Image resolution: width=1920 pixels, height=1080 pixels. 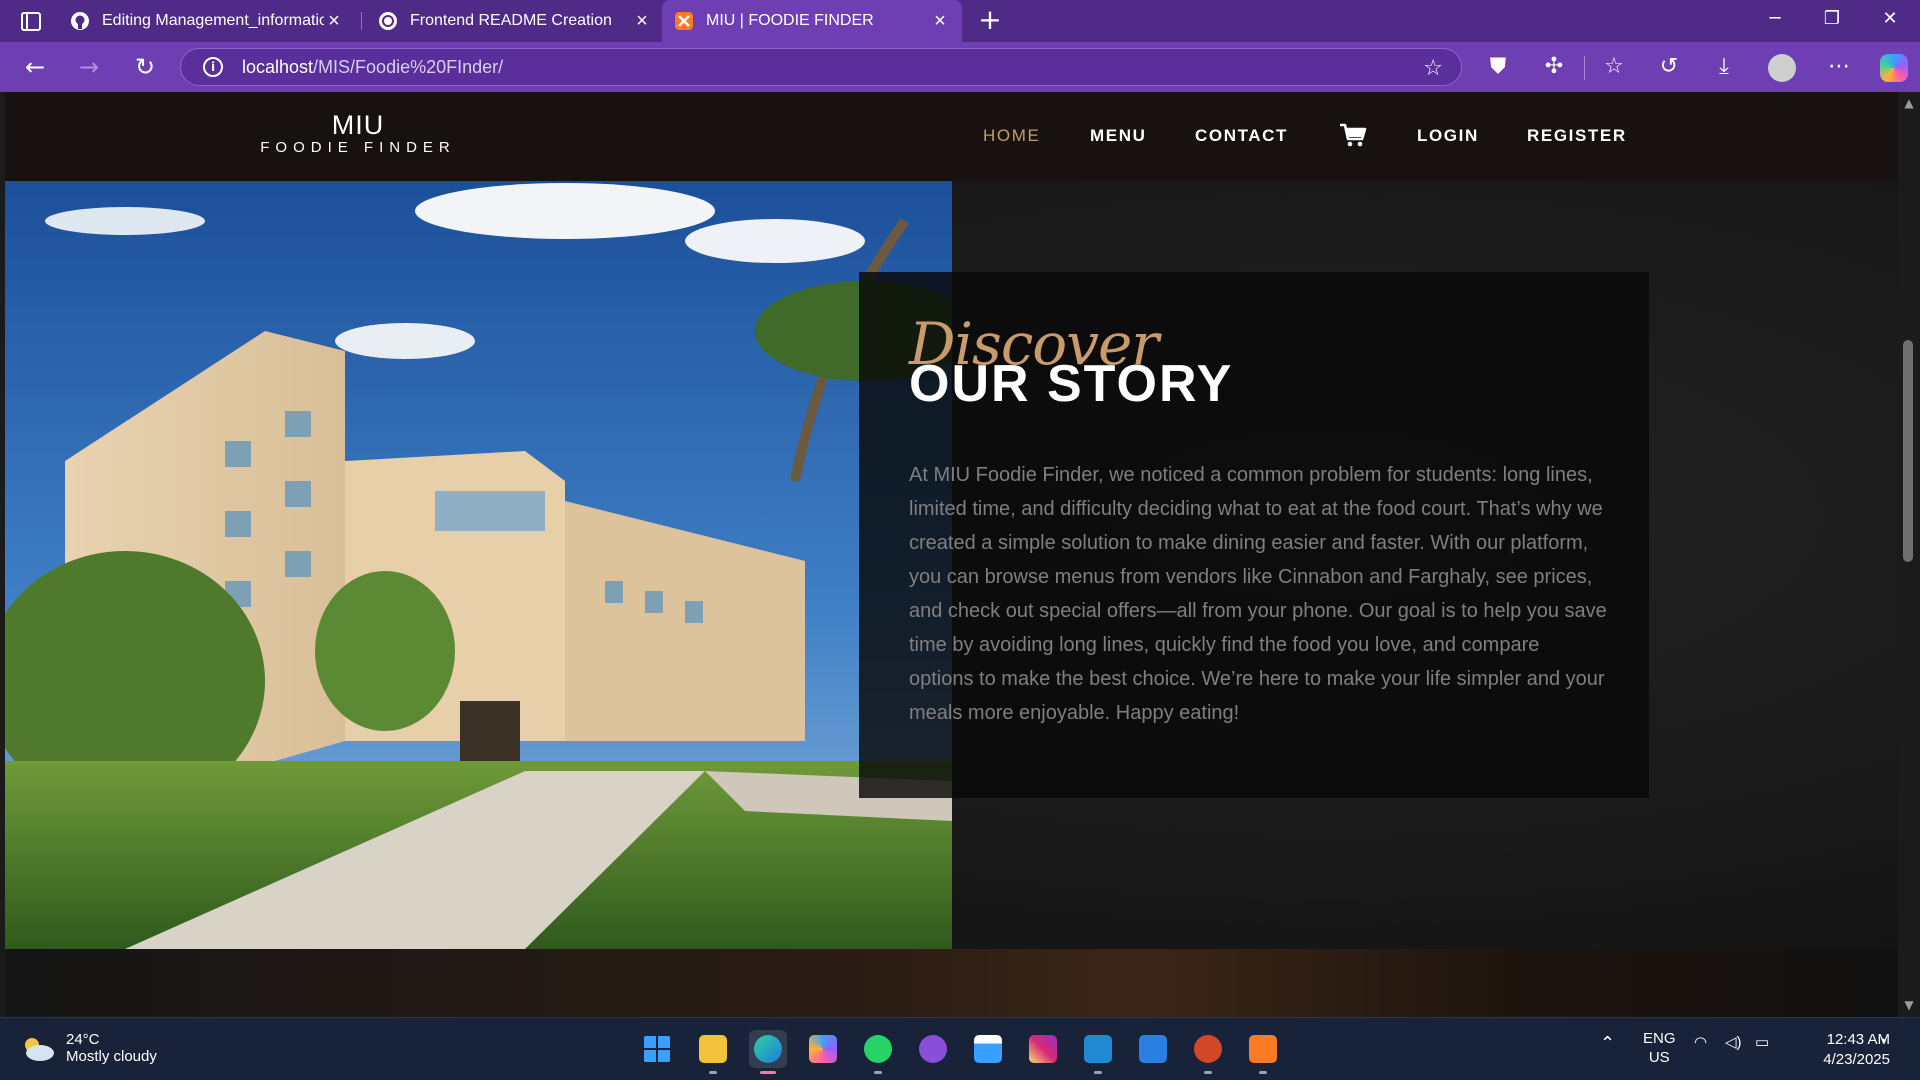 What do you see at coordinates (768, 1049) in the screenshot?
I see `edge-icon` at bounding box center [768, 1049].